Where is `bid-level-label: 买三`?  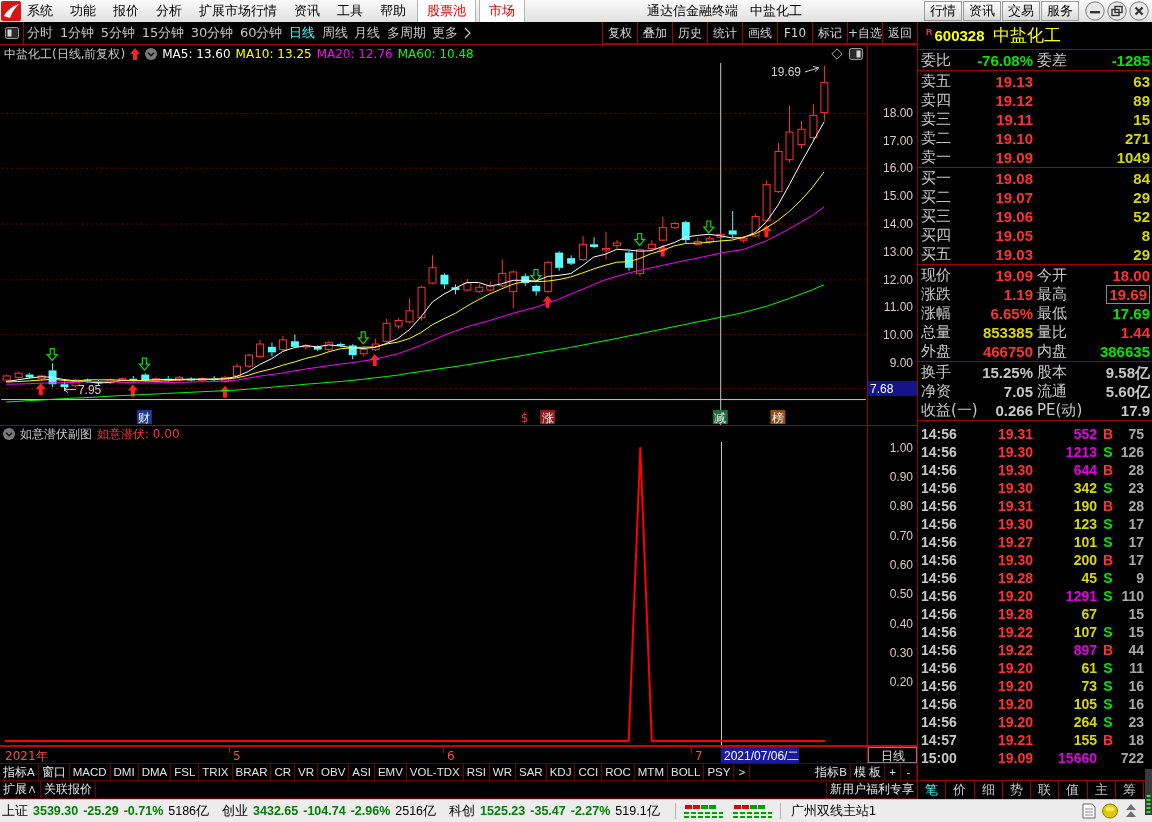 bid-level-label: 买三 is located at coordinates (936, 216).